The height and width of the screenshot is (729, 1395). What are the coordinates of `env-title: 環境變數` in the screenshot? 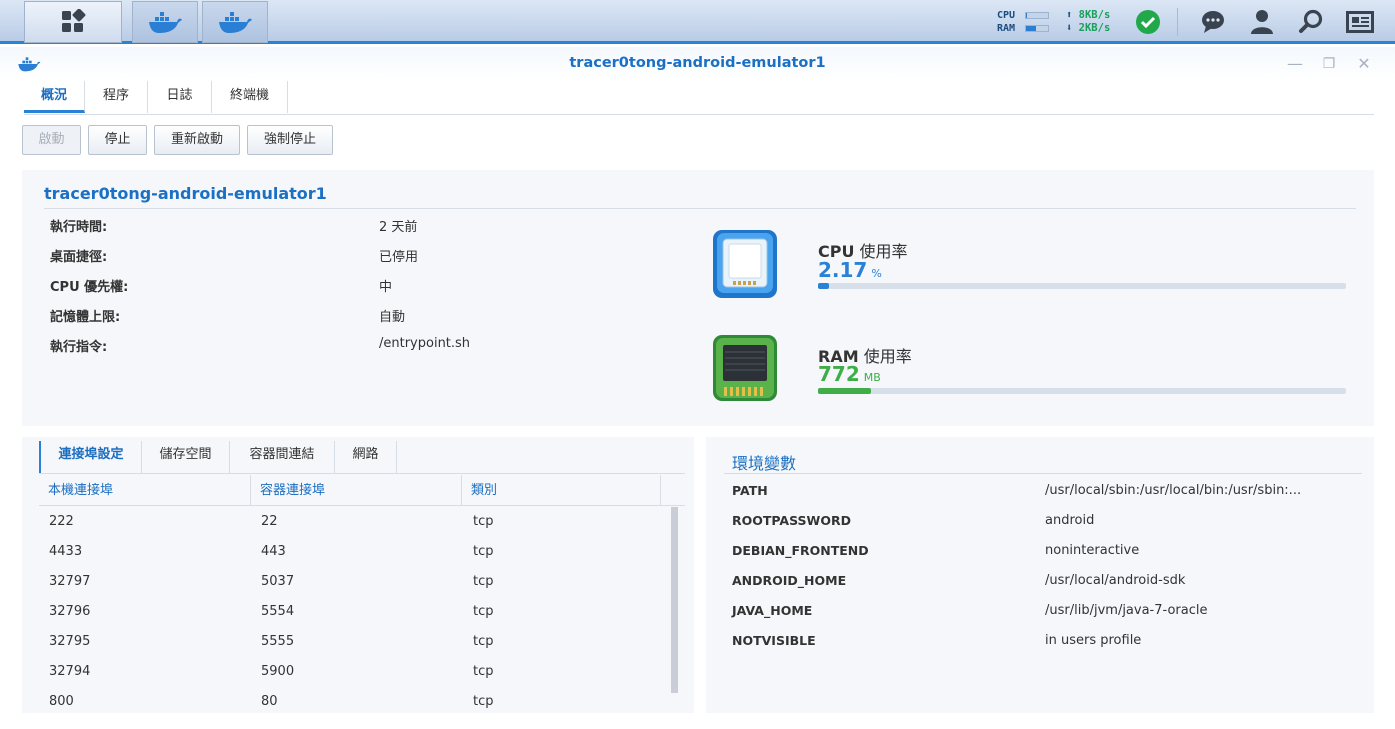 It's located at (764, 463).